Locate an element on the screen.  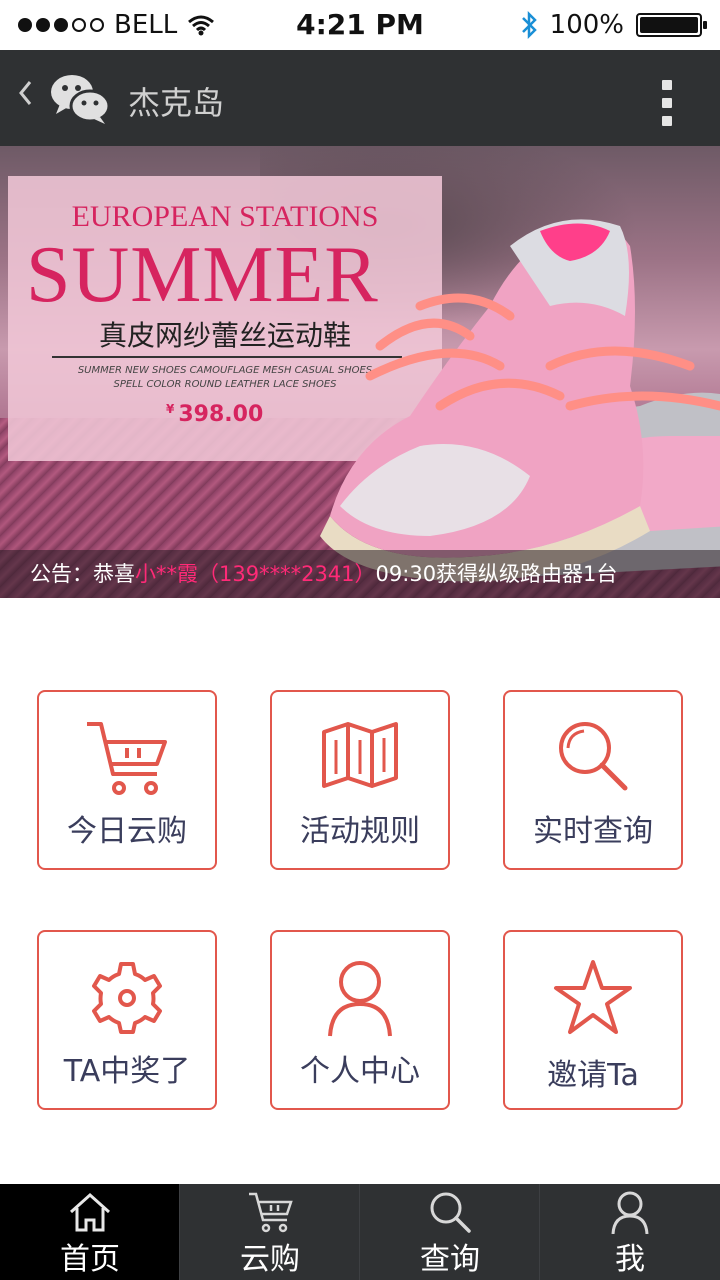
menu-label: TA中奖了 is located at coordinates (127, 1071).